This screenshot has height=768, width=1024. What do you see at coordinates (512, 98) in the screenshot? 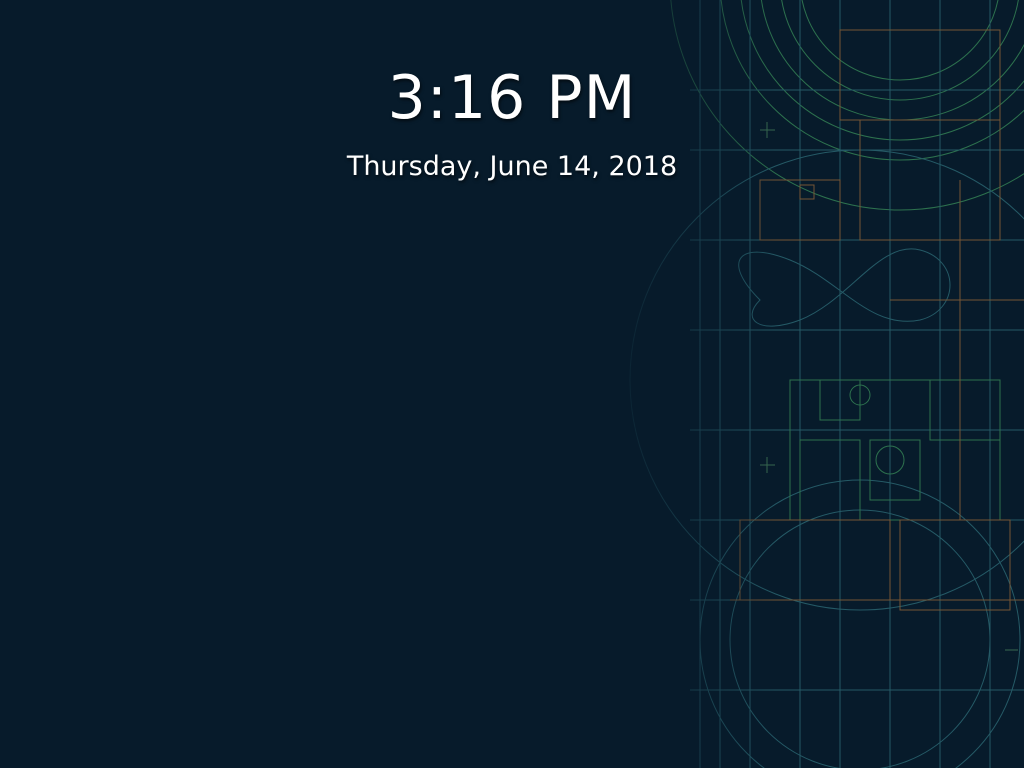
I see `lockscreen-time: 3:16 PM` at bounding box center [512, 98].